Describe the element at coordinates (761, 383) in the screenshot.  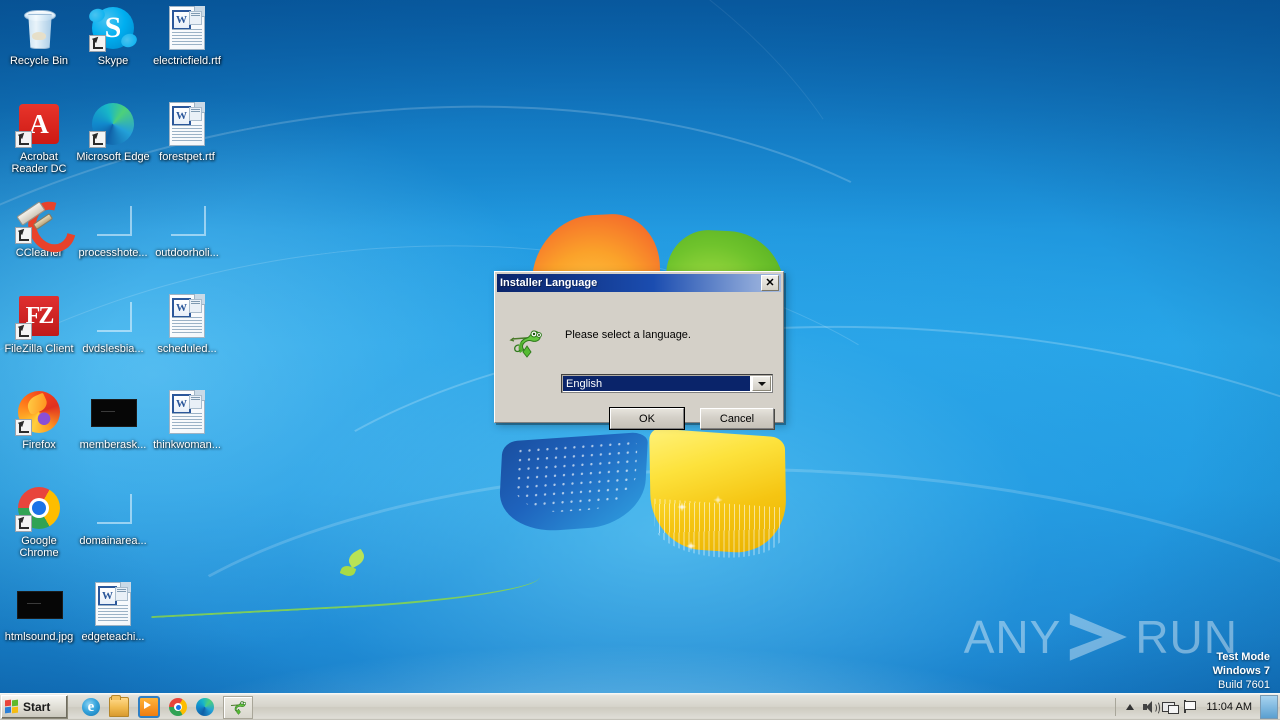
I see `chevron-down-icon` at that location.